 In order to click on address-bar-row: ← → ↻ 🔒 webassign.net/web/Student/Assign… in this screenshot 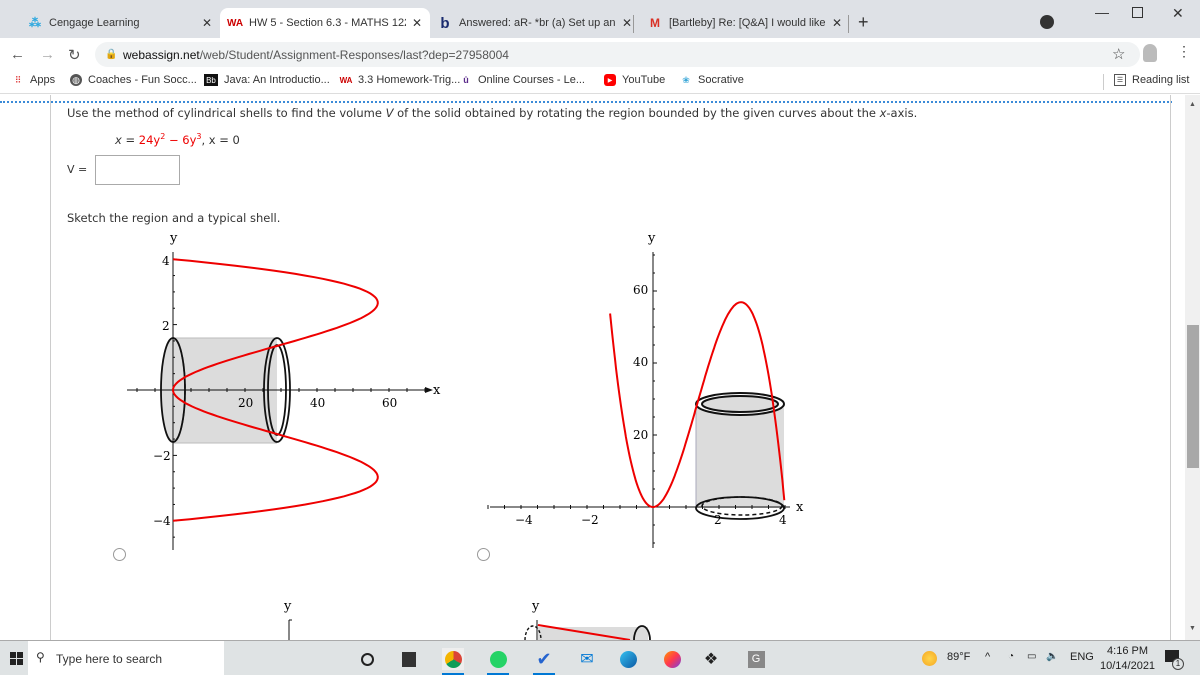, I will do `click(600, 54)`.